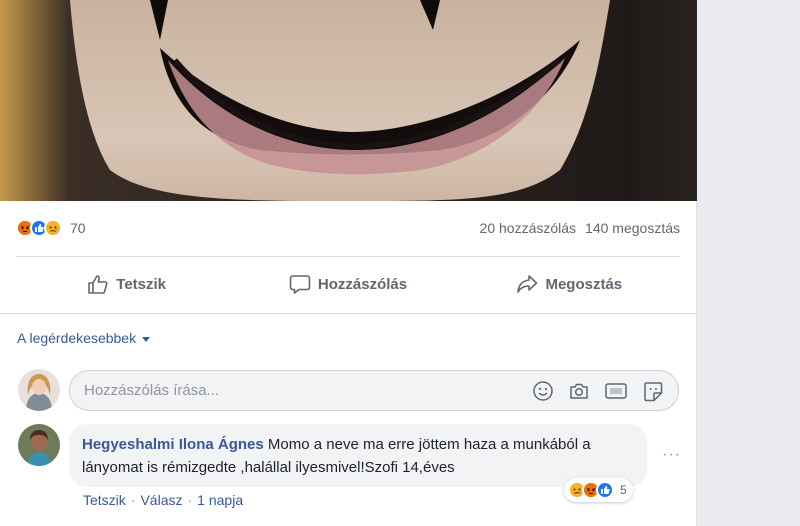 This screenshot has width=800, height=526. Describe the element at coordinates (348, 228) in the screenshot. I see `reaction-summary: 70 20 hozzászólás 140 megosztás` at that location.